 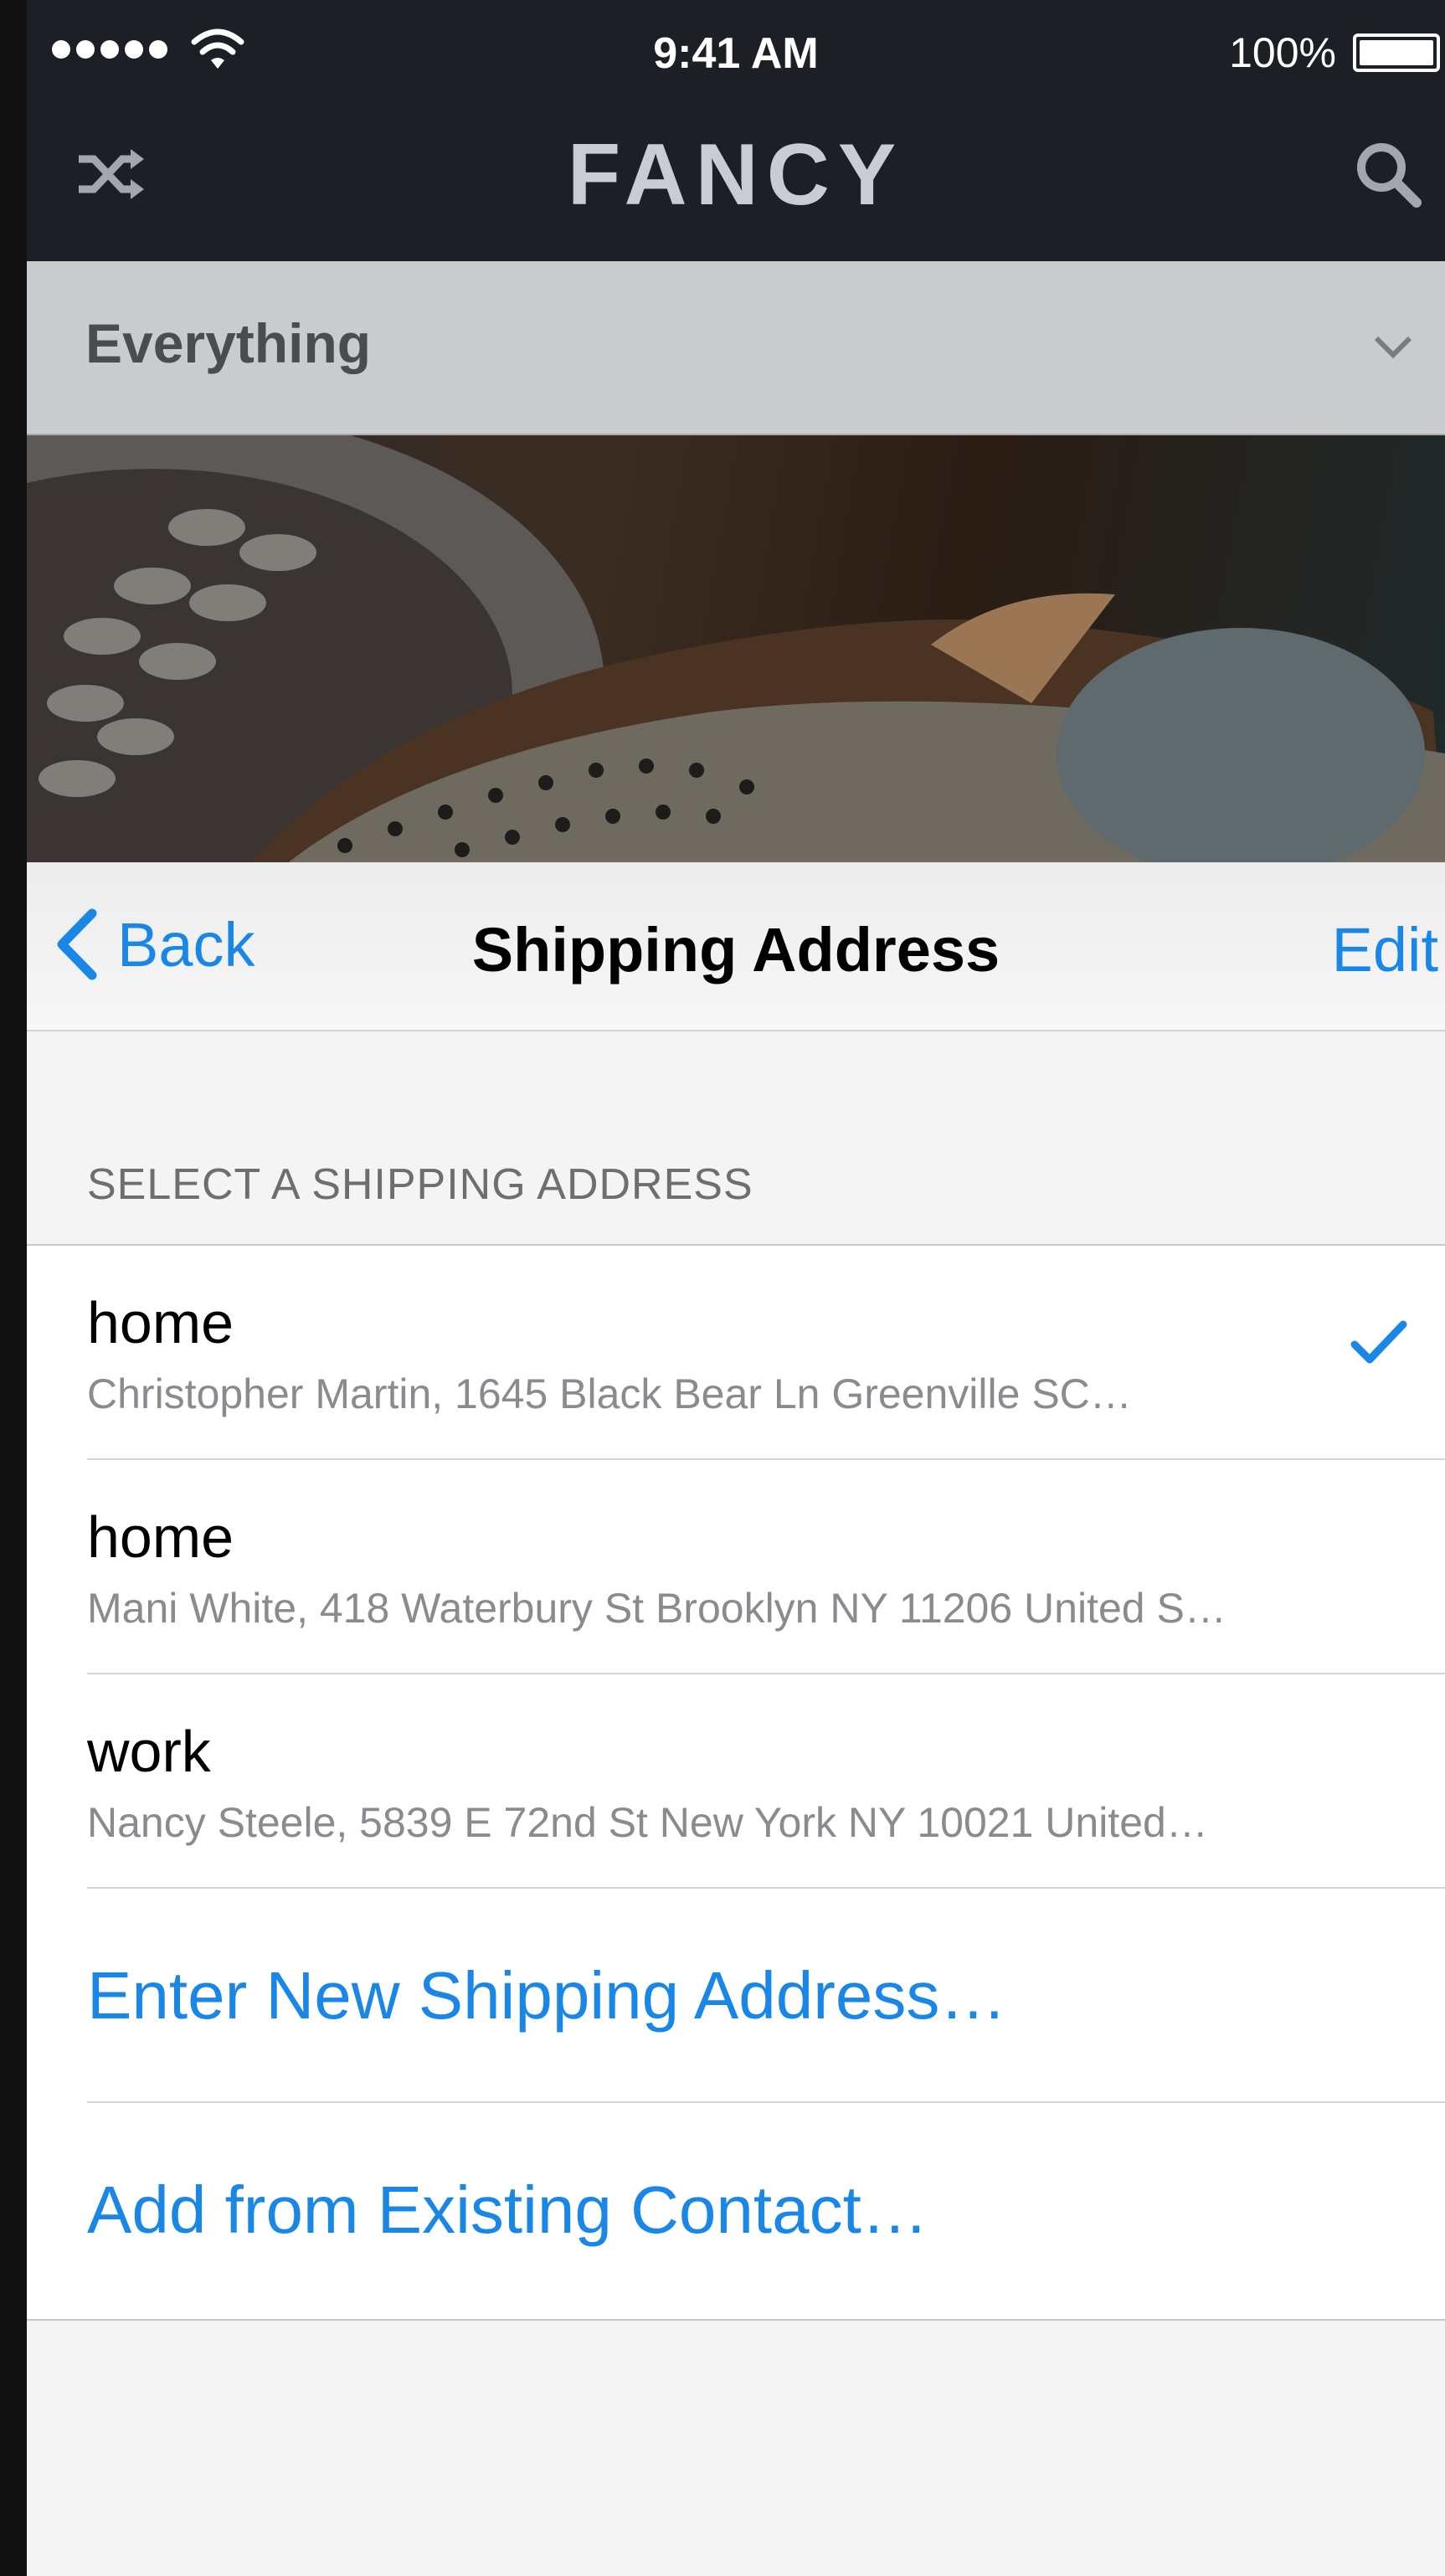 I want to click on page-title: Shipping Address, so click(x=736, y=950).